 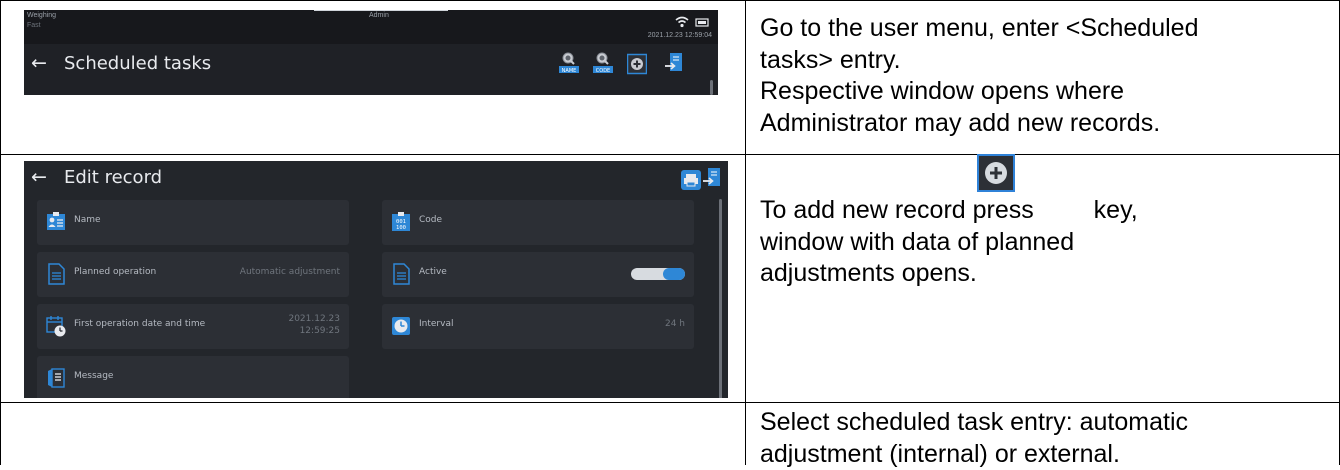 I want to click on clock-icon, so click(x=401, y=326).